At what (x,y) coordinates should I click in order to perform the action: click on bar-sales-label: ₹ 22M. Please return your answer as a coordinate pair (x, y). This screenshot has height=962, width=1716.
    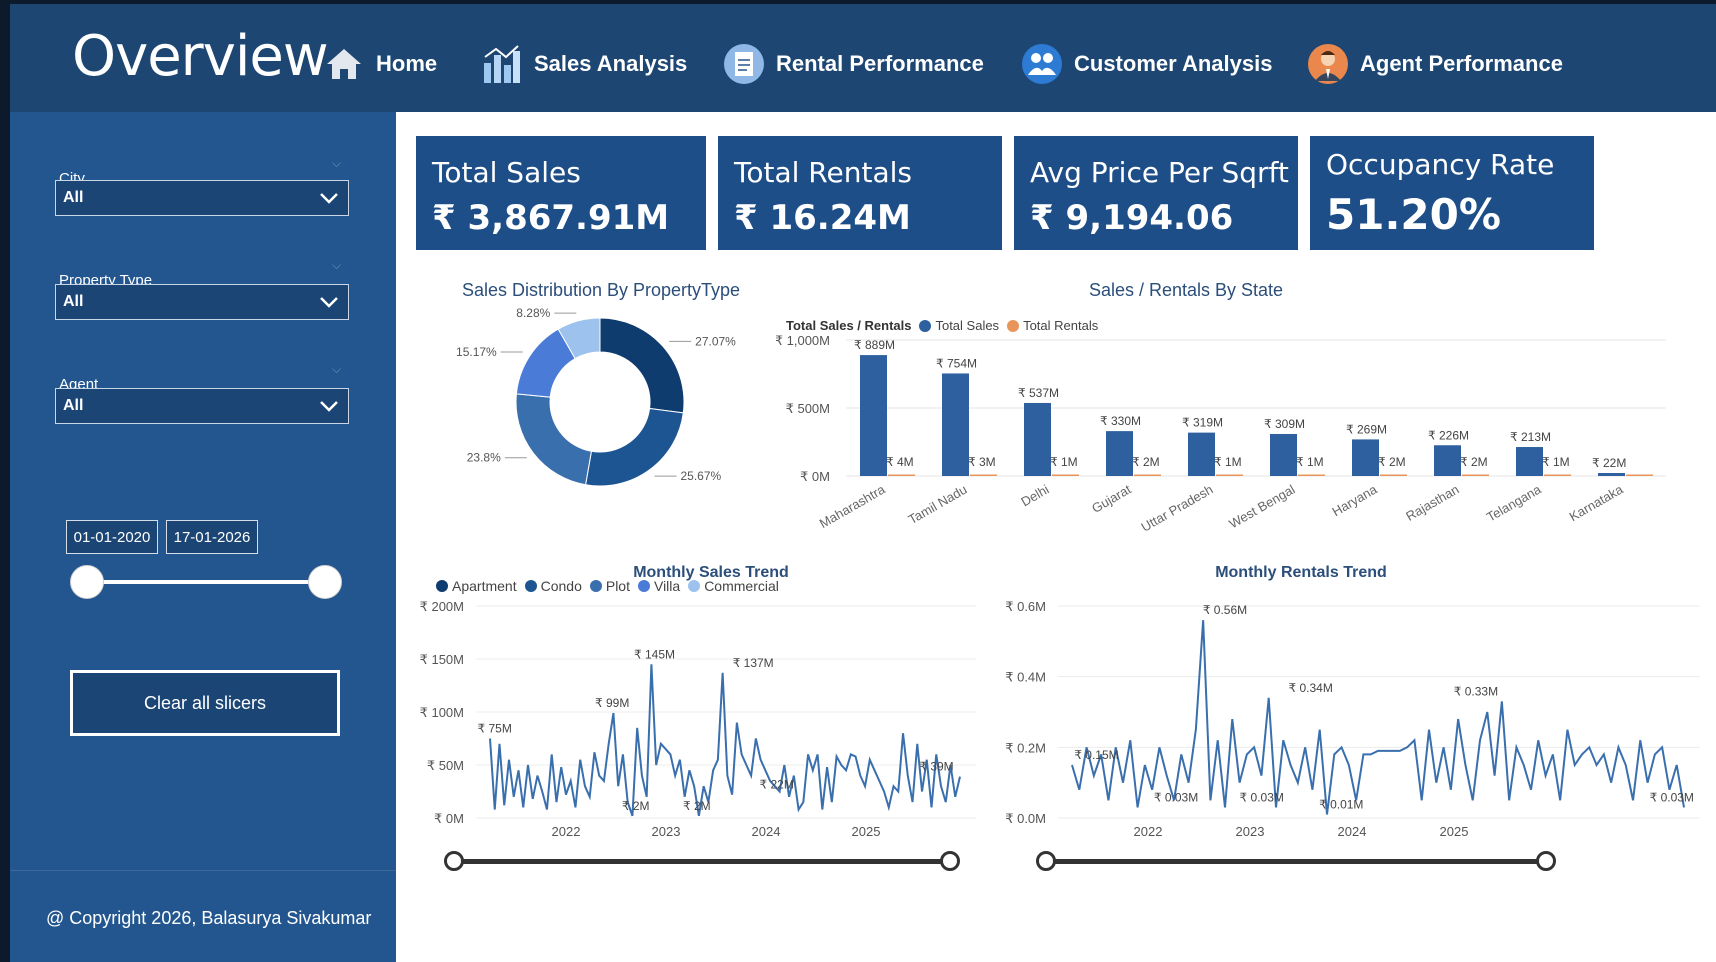
    Looking at the image, I should click on (1609, 463).